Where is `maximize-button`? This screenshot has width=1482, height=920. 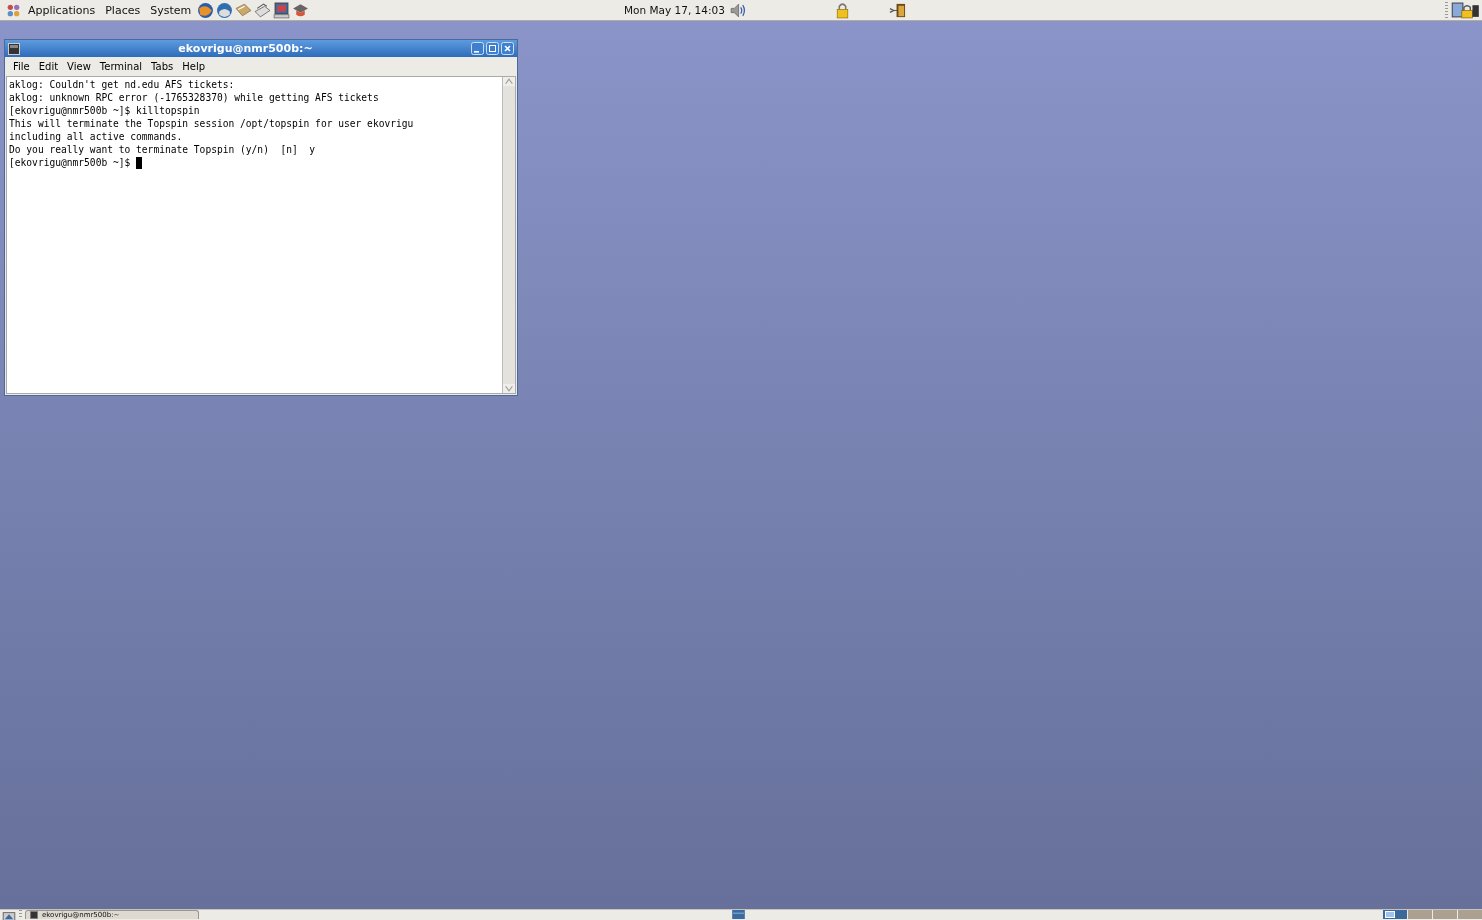
maximize-button is located at coordinates (492, 48).